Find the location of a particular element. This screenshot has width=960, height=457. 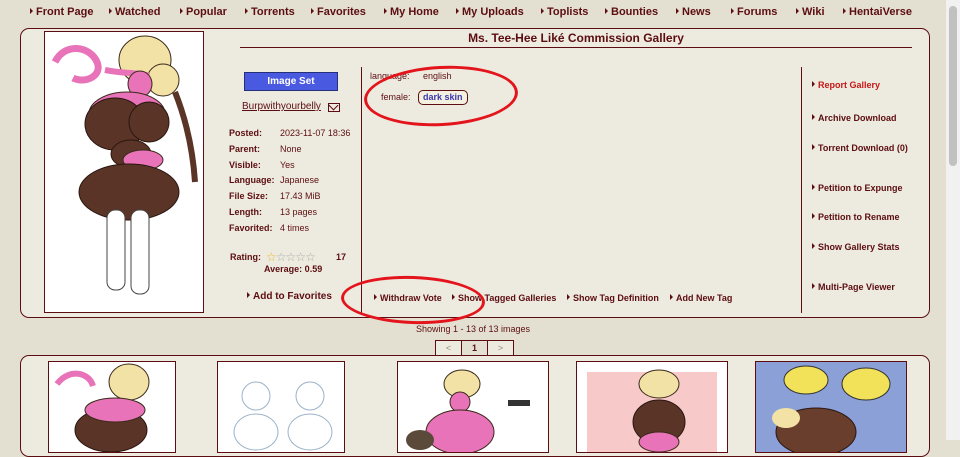

meta-label: Language: is located at coordinates (252, 180).